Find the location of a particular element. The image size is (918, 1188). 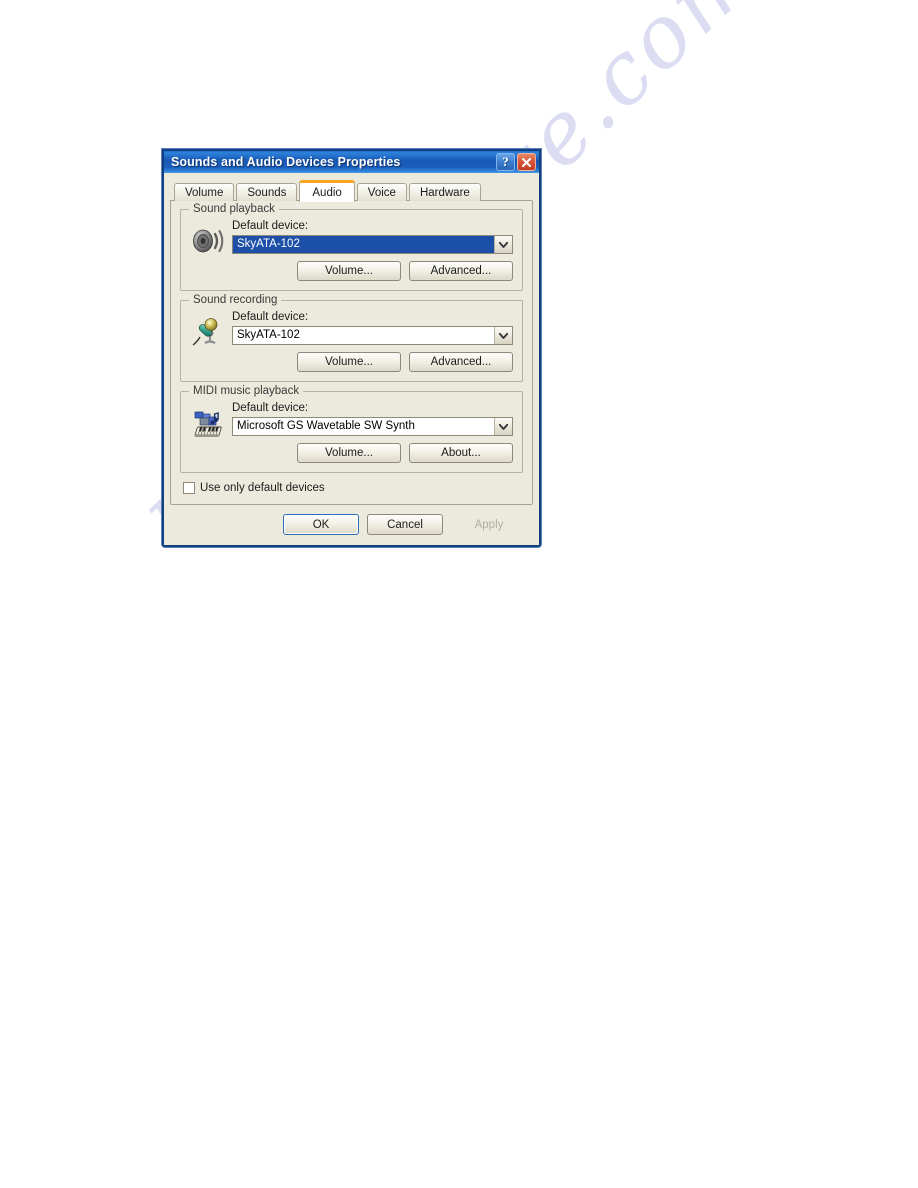

tab-sounds: Sounds is located at coordinates (267, 192).